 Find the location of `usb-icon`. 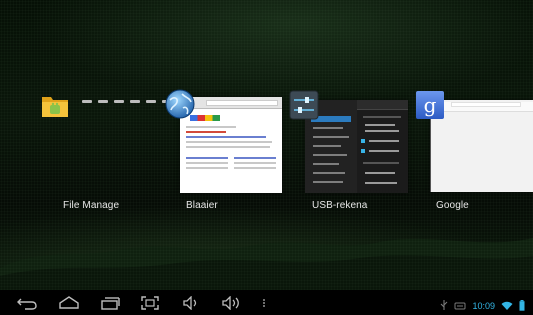

usb-icon is located at coordinates (444, 305).